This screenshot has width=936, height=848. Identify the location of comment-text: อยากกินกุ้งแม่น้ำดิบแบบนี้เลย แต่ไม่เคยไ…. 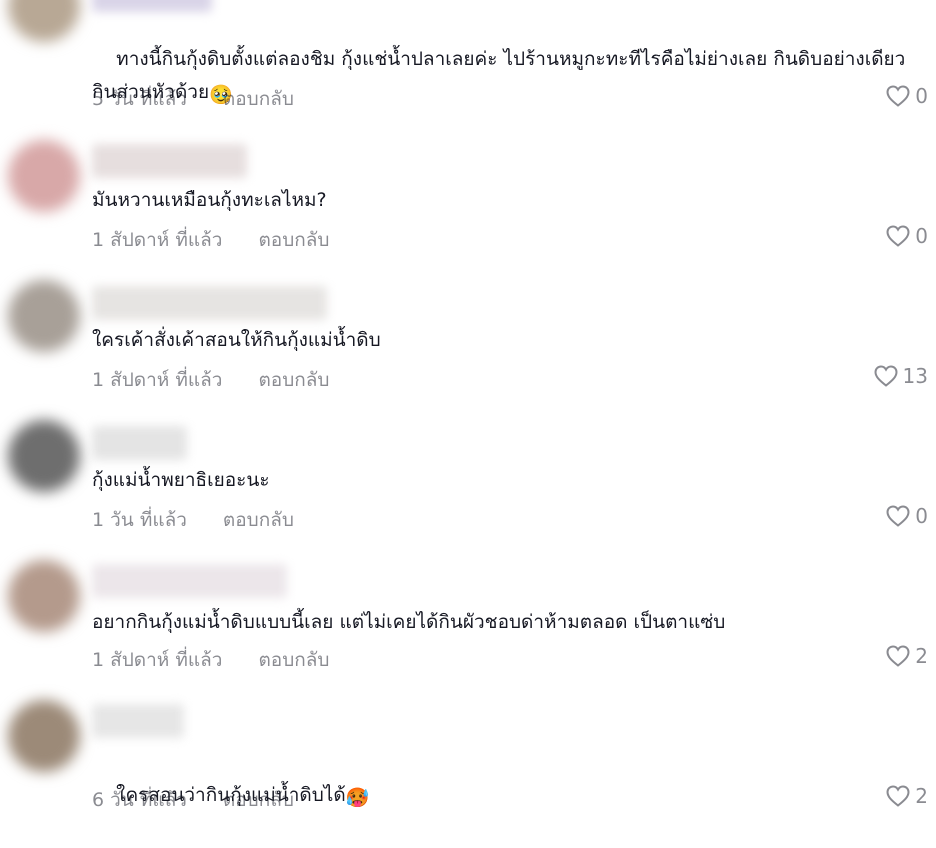
(409, 622).